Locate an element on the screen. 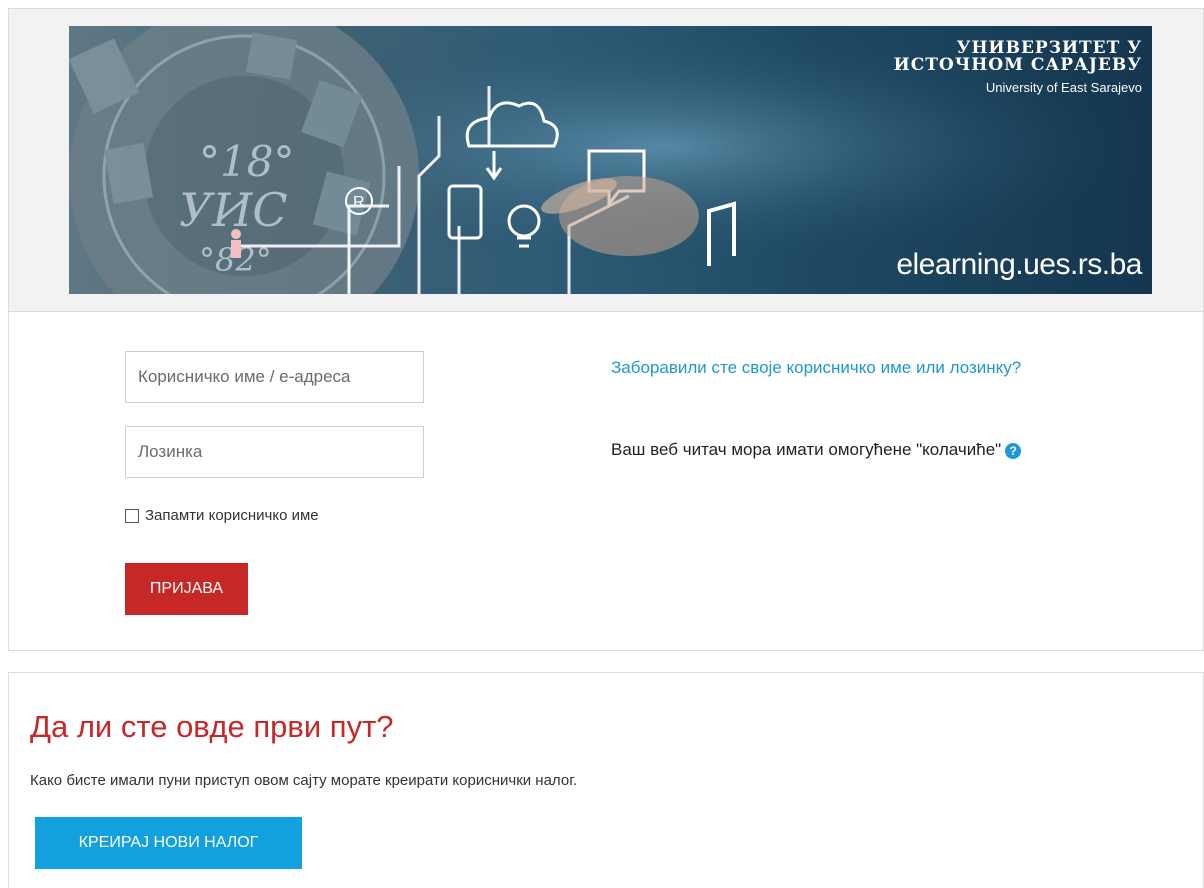 The image size is (1204, 888). university-title-line2: ИСТОЧНОМ САРАЈЕВУ is located at coordinates (1017, 65).